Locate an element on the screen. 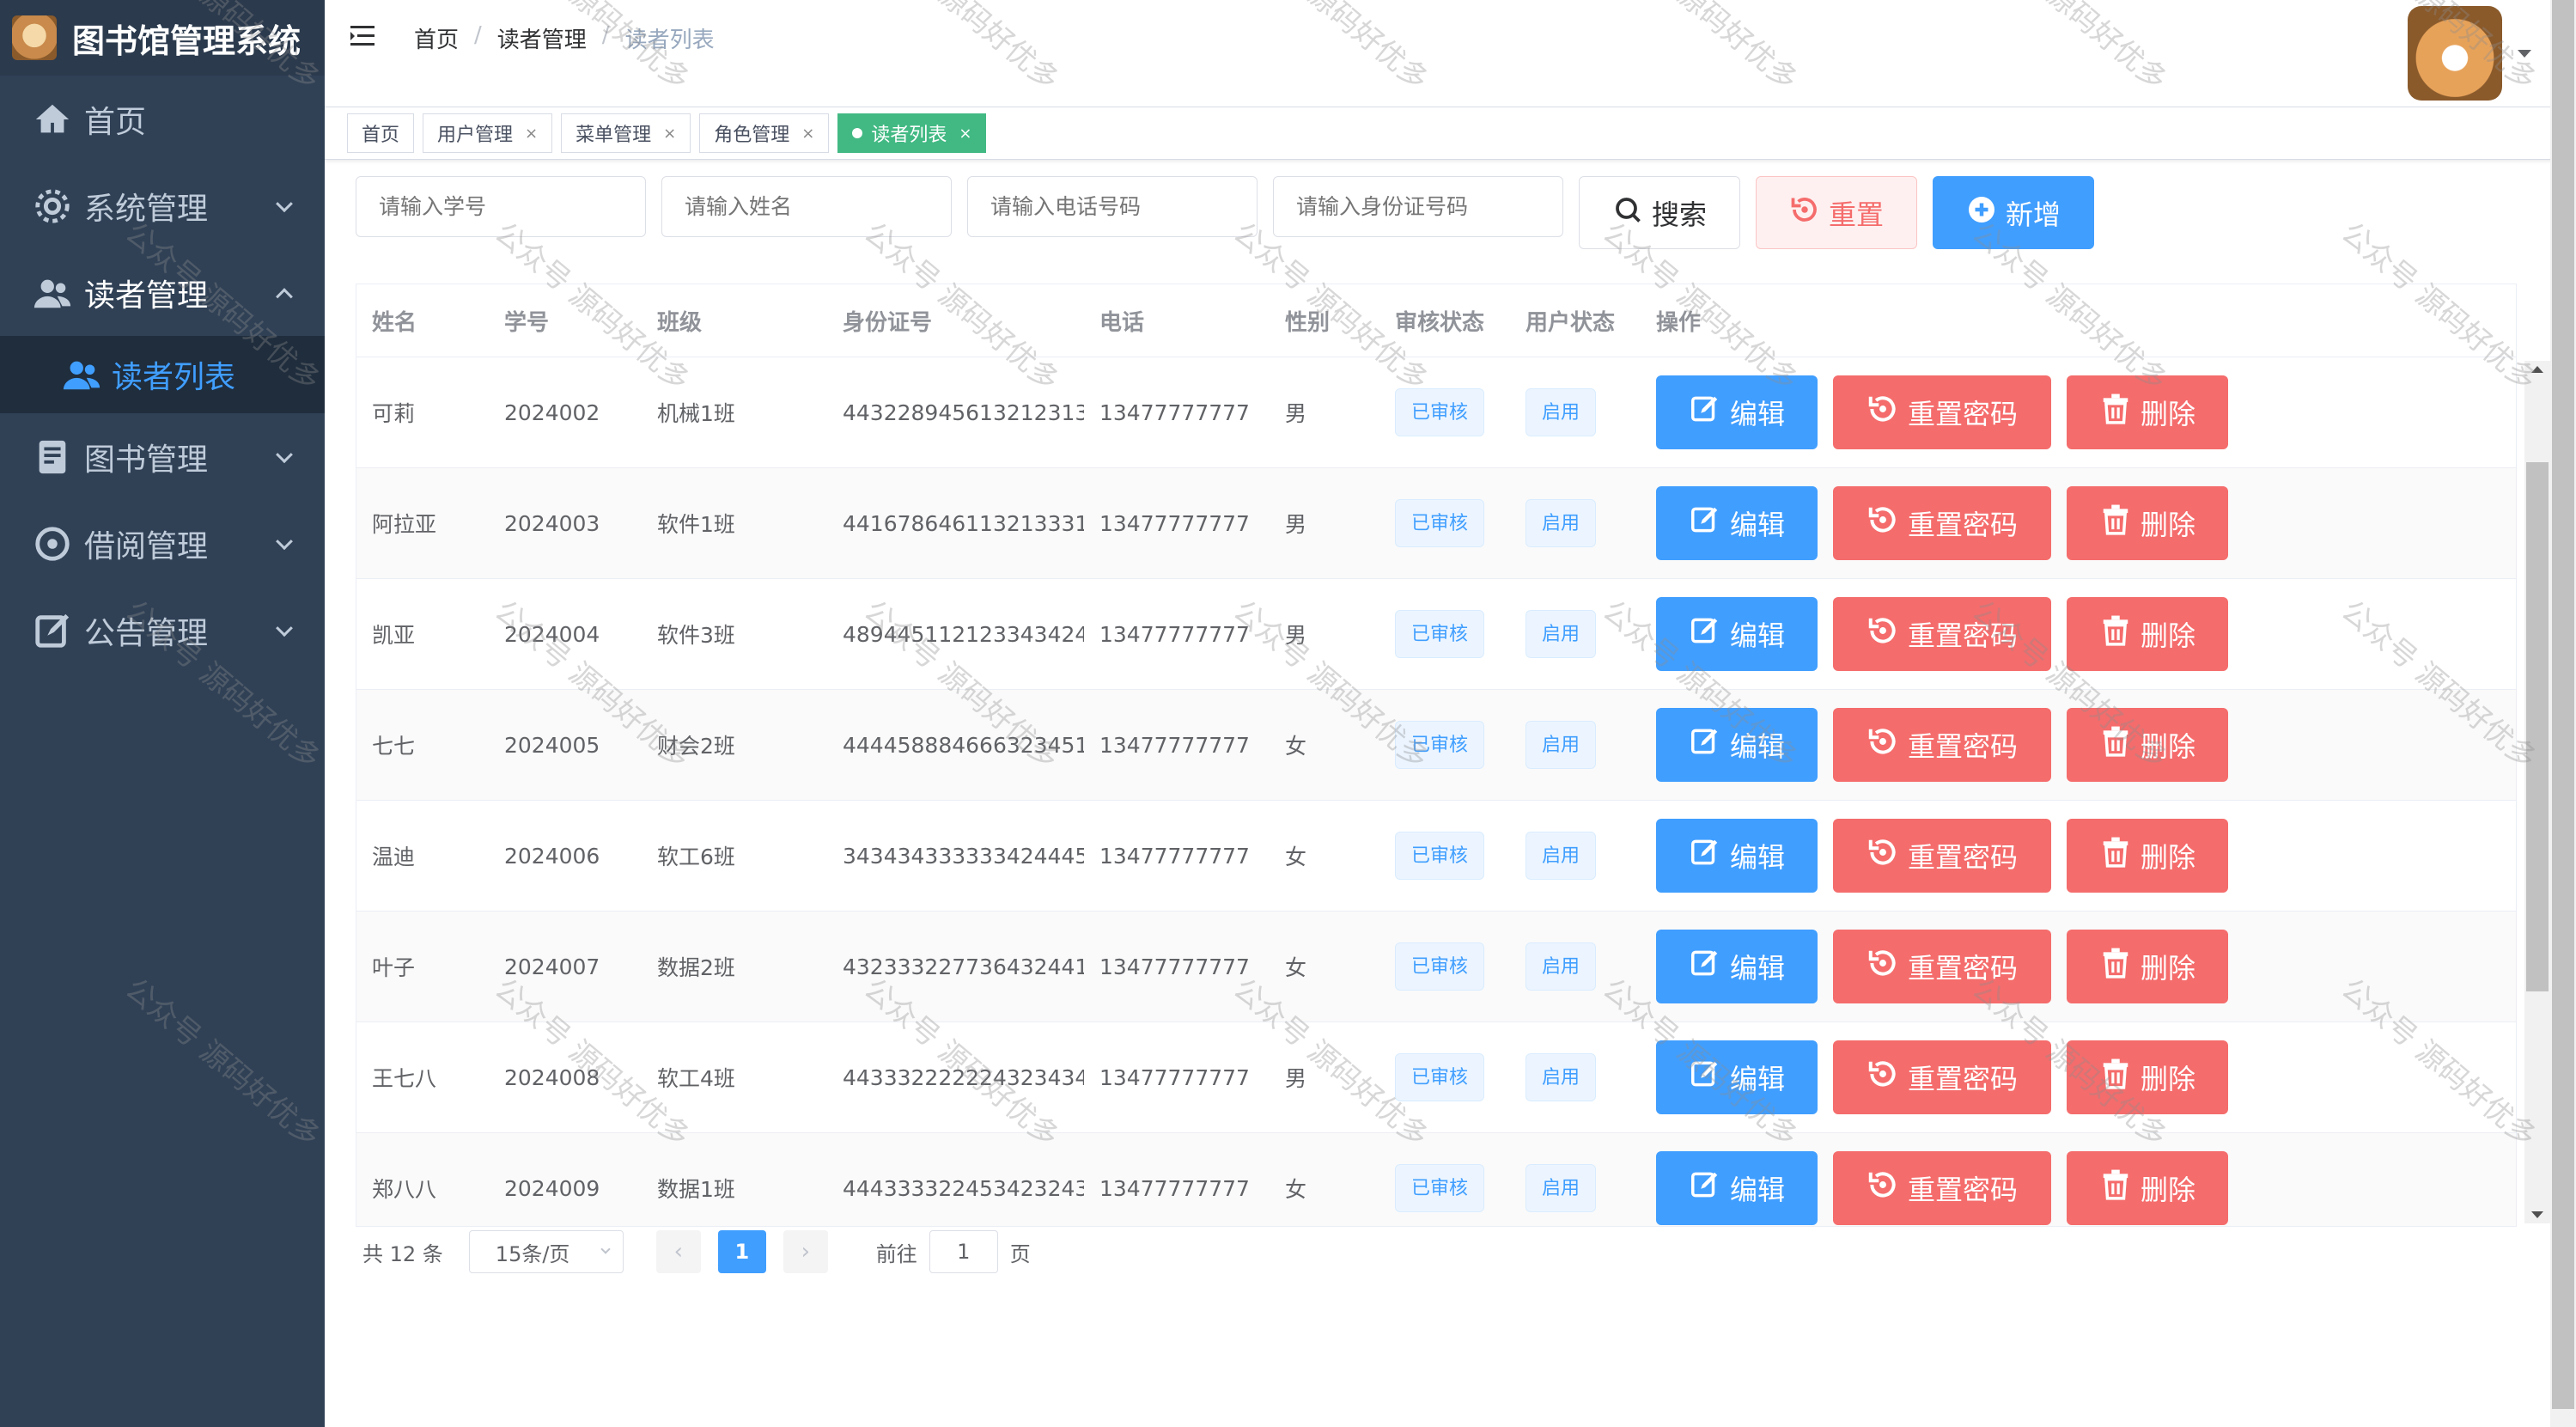  cell-student-id: 2024006 is located at coordinates (552, 856).